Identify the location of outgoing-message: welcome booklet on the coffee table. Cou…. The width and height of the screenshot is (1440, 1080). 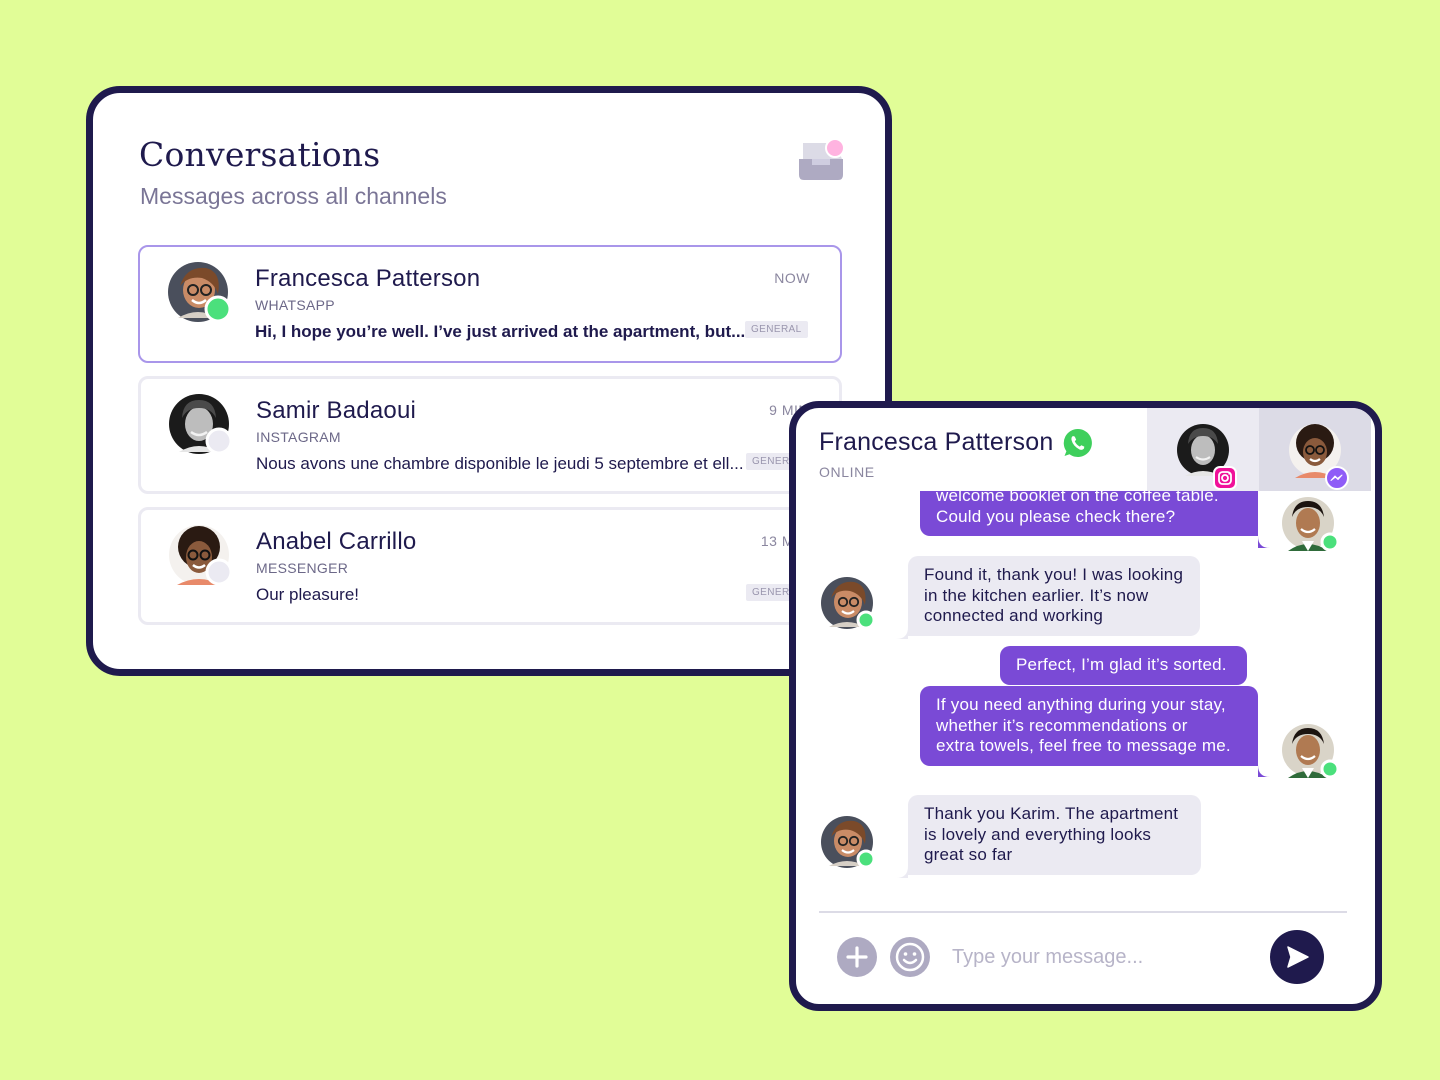
(1089, 513).